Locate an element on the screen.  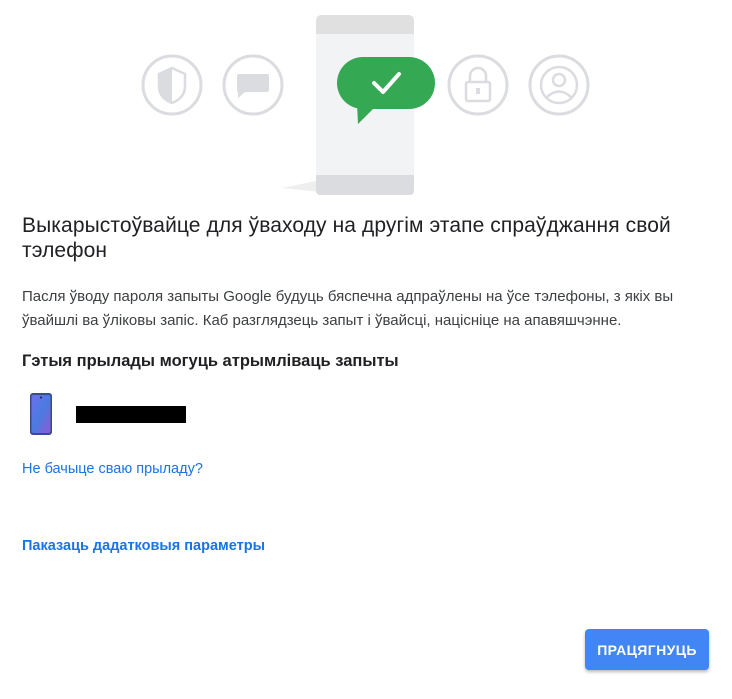
account-icon is located at coordinates (559, 85).